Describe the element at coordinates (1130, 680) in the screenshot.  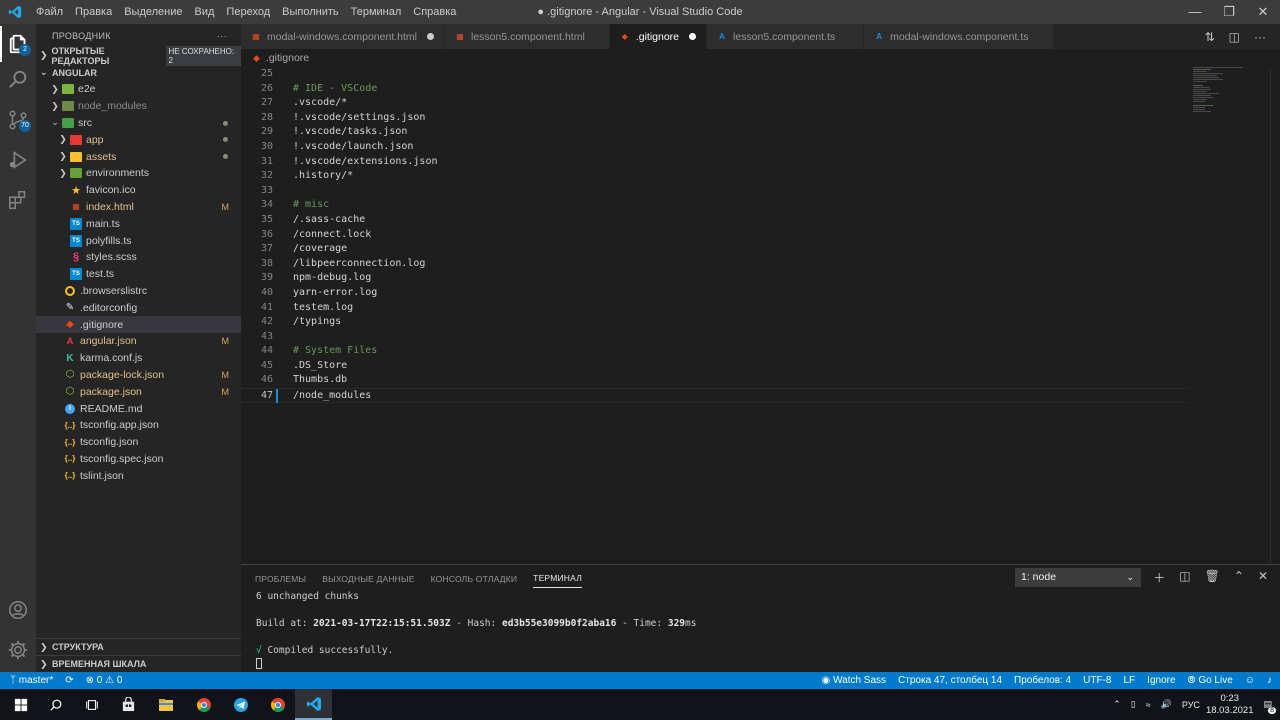
I see `end-of-line: LF` at that location.